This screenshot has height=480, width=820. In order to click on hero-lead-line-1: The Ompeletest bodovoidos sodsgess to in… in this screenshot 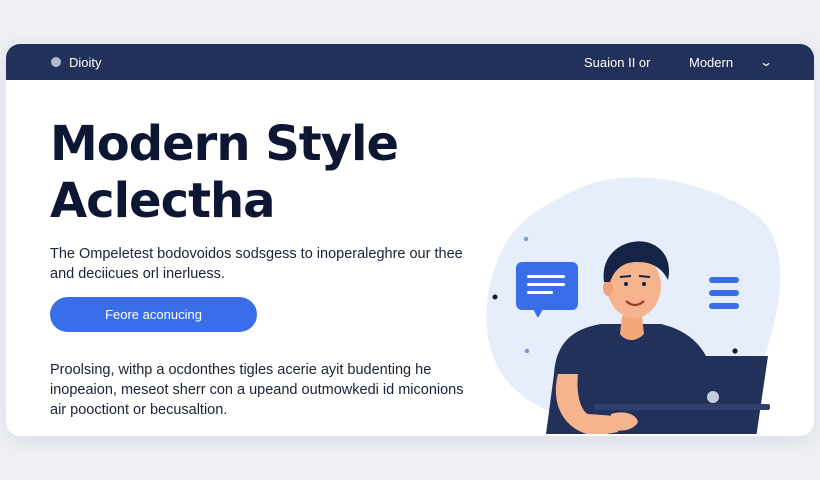, I will do `click(256, 254)`.